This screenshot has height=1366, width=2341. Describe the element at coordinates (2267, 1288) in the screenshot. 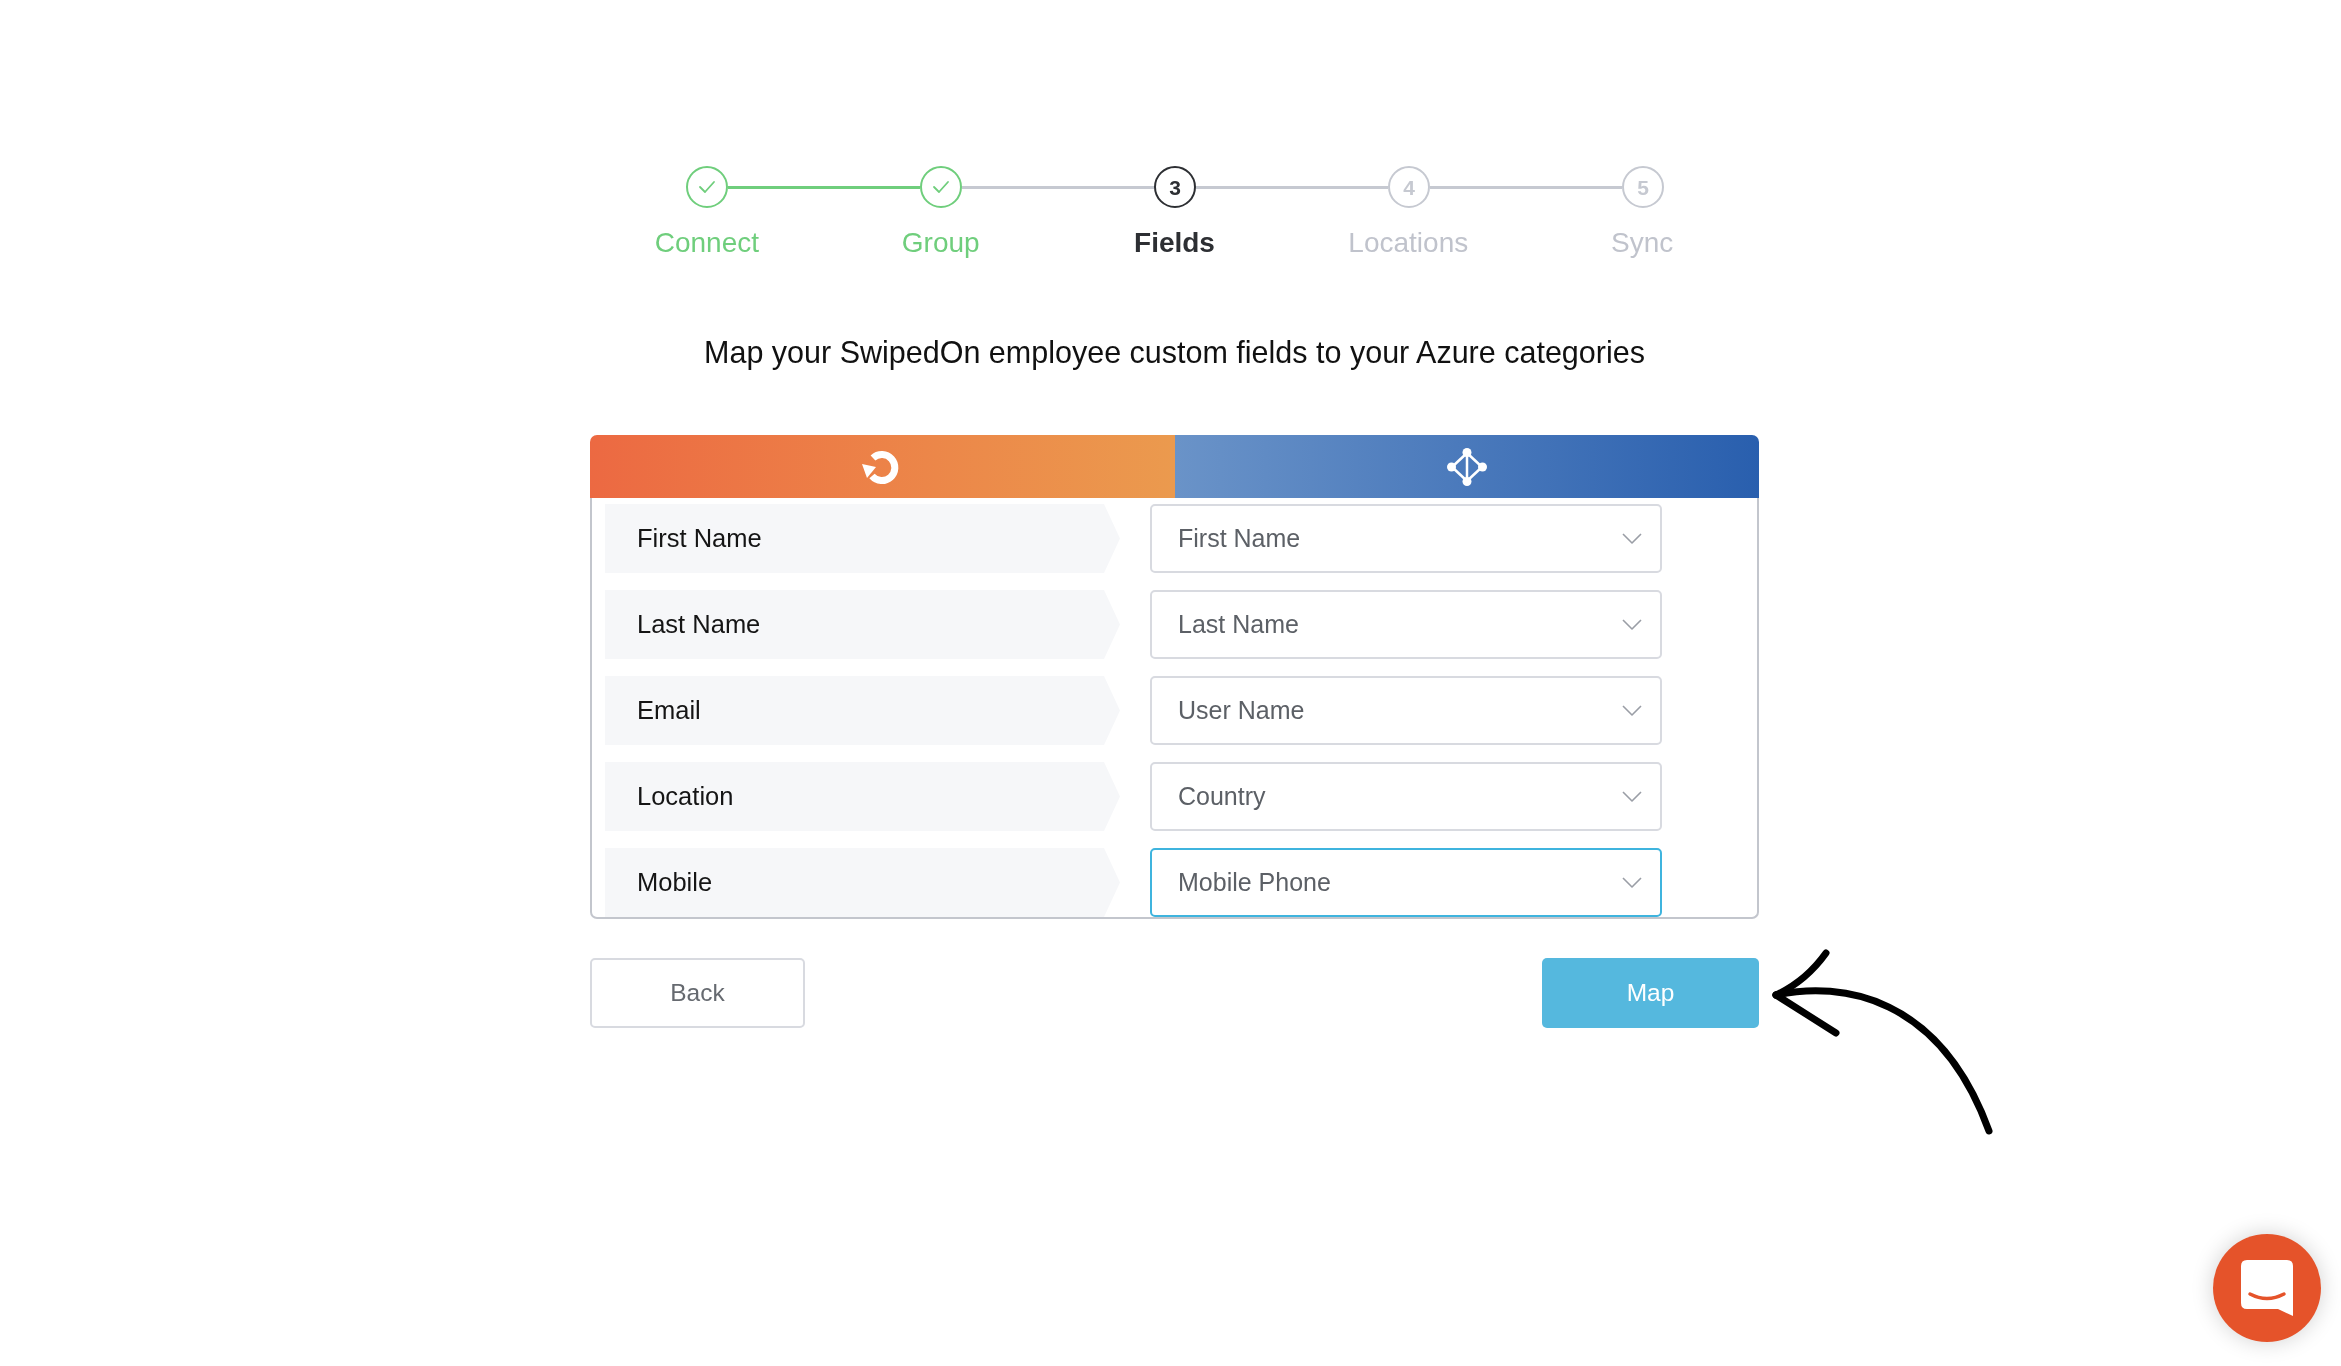

I see `smiling-speech-bubble-icon` at that location.